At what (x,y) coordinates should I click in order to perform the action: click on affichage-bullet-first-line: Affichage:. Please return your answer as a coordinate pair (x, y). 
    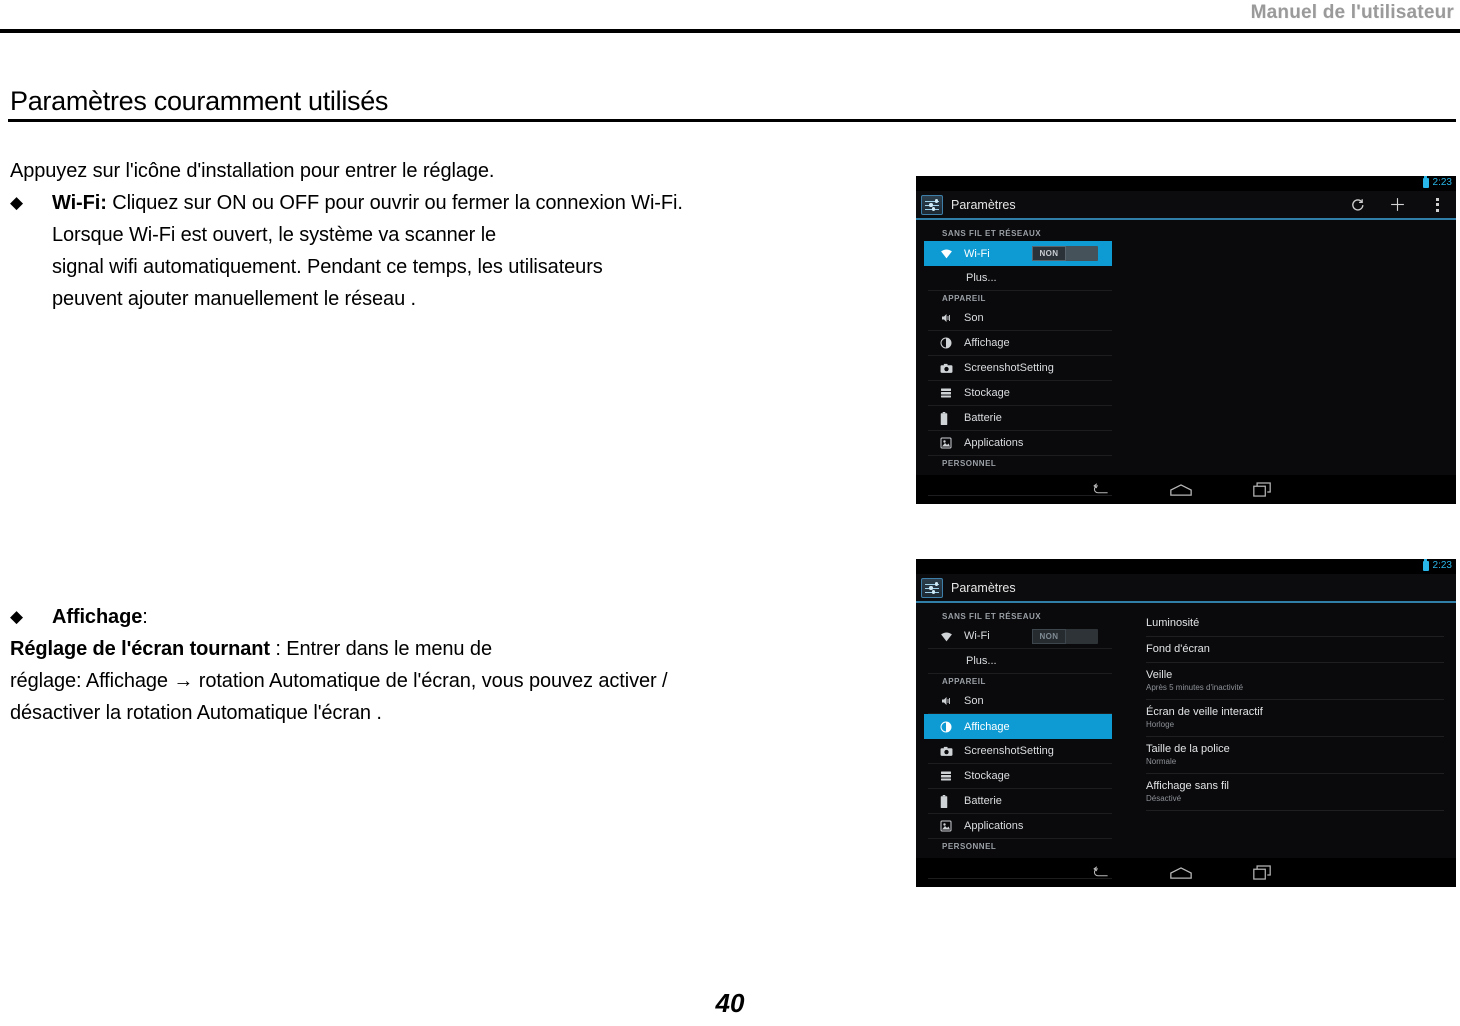
    Looking at the image, I should click on (461, 617).